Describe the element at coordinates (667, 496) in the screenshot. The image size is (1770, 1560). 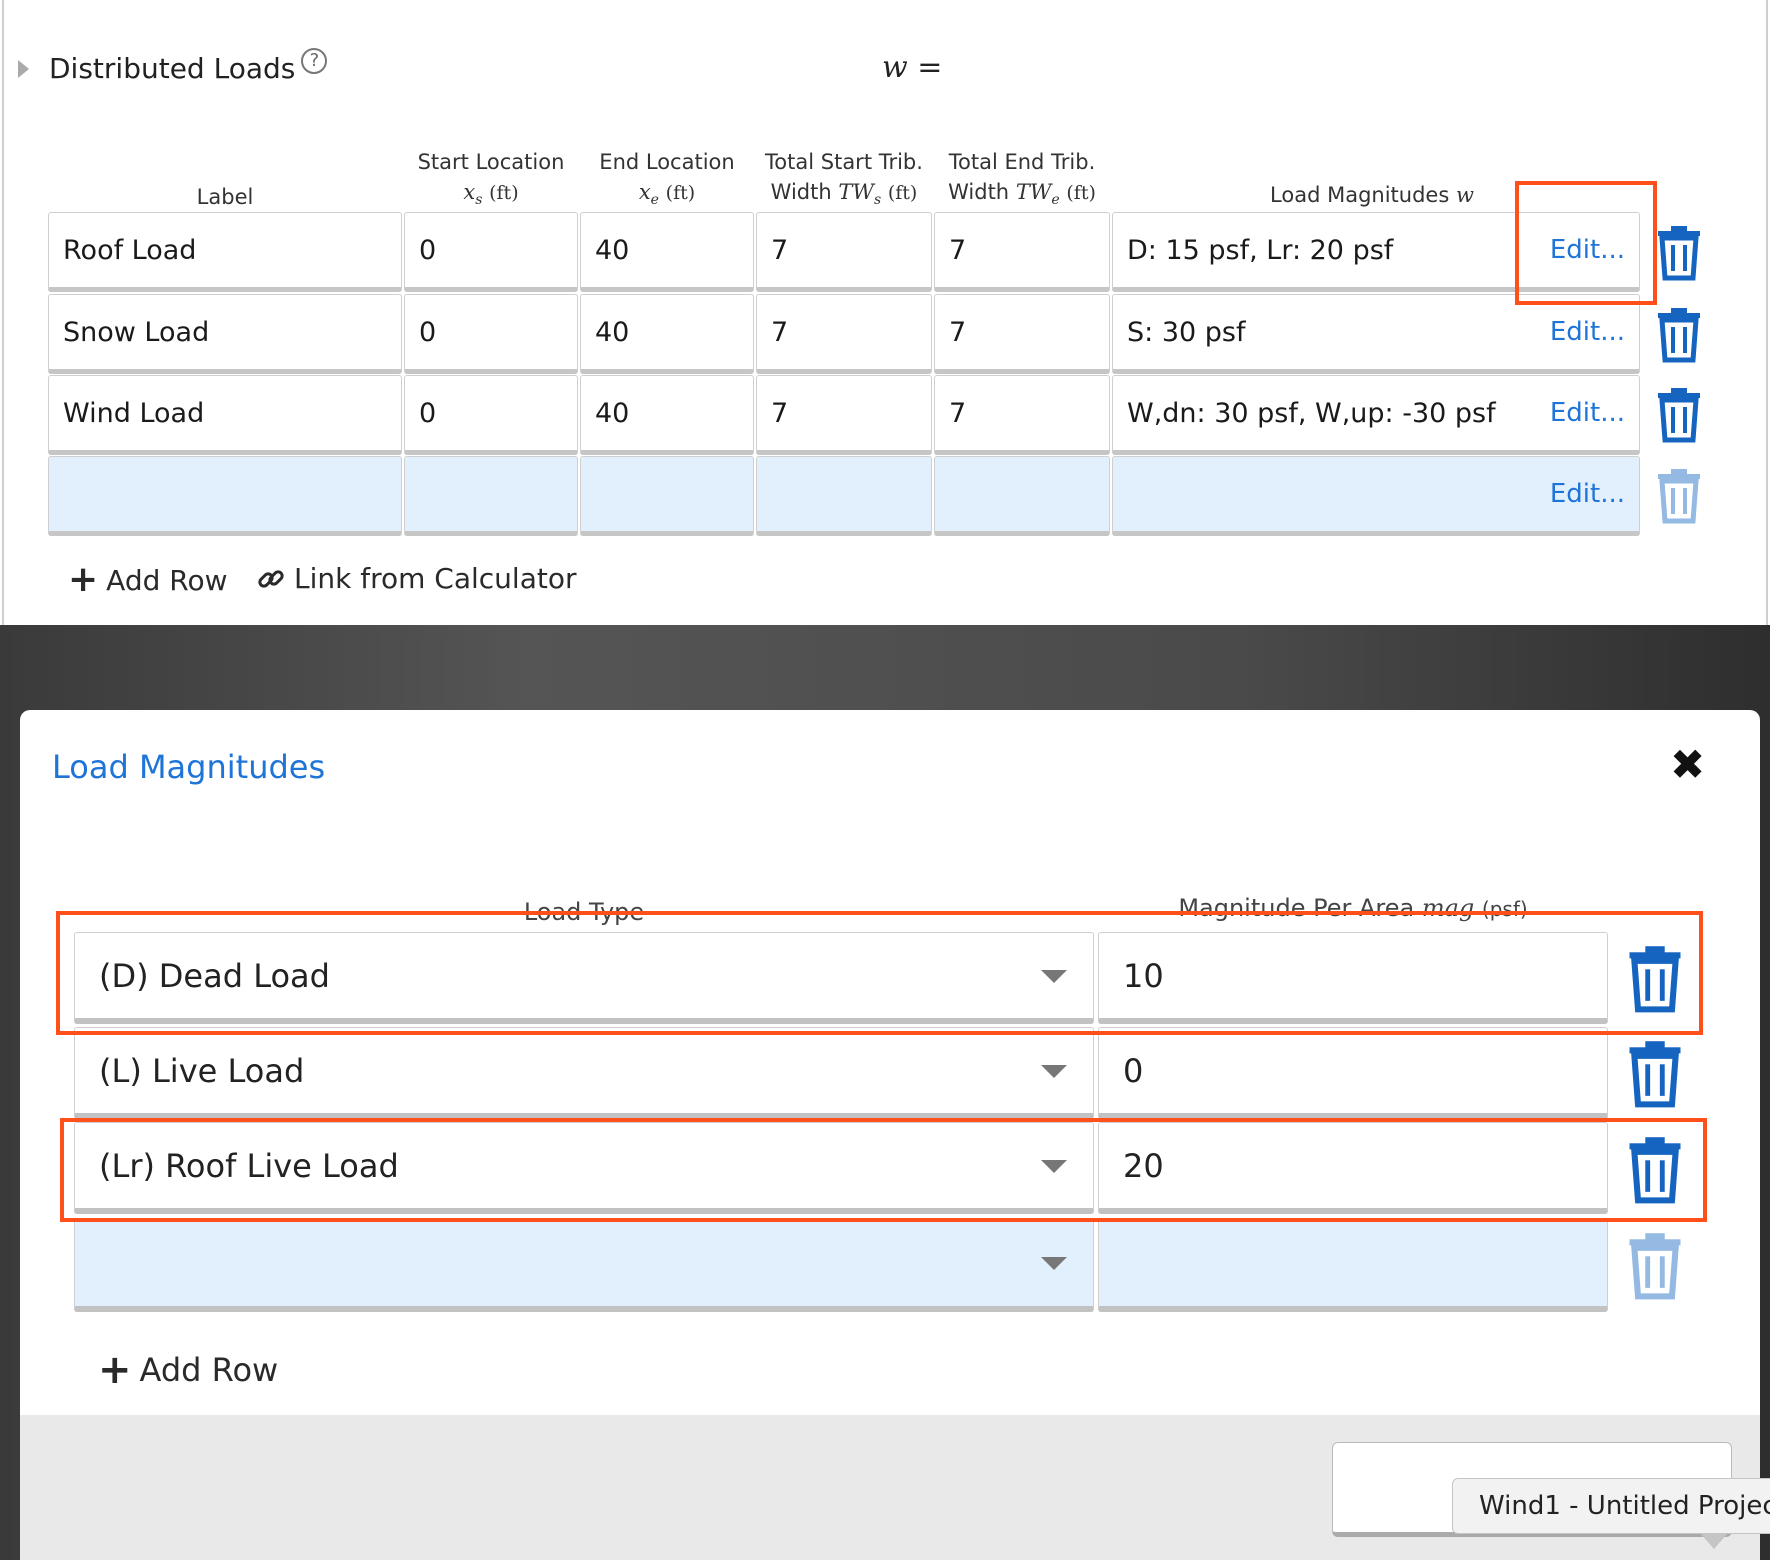
I see `new-row-end-input` at that location.